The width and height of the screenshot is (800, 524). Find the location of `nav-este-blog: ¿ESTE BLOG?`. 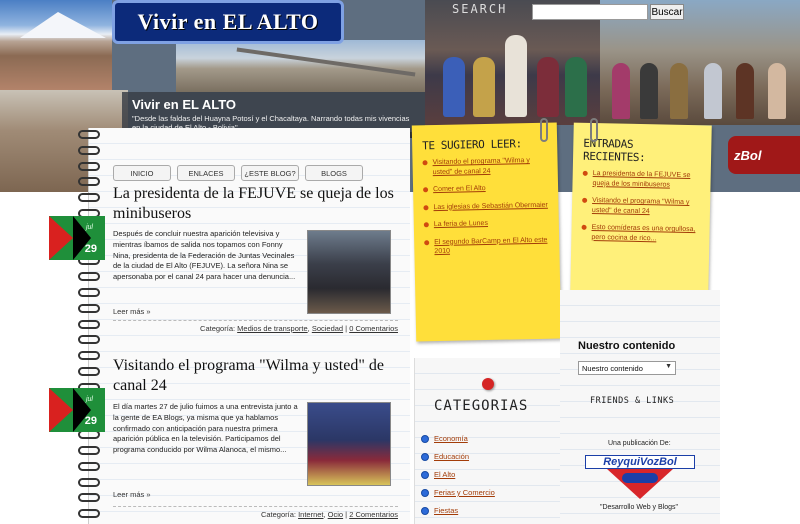

nav-este-blog: ¿ESTE BLOG? is located at coordinates (270, 173).